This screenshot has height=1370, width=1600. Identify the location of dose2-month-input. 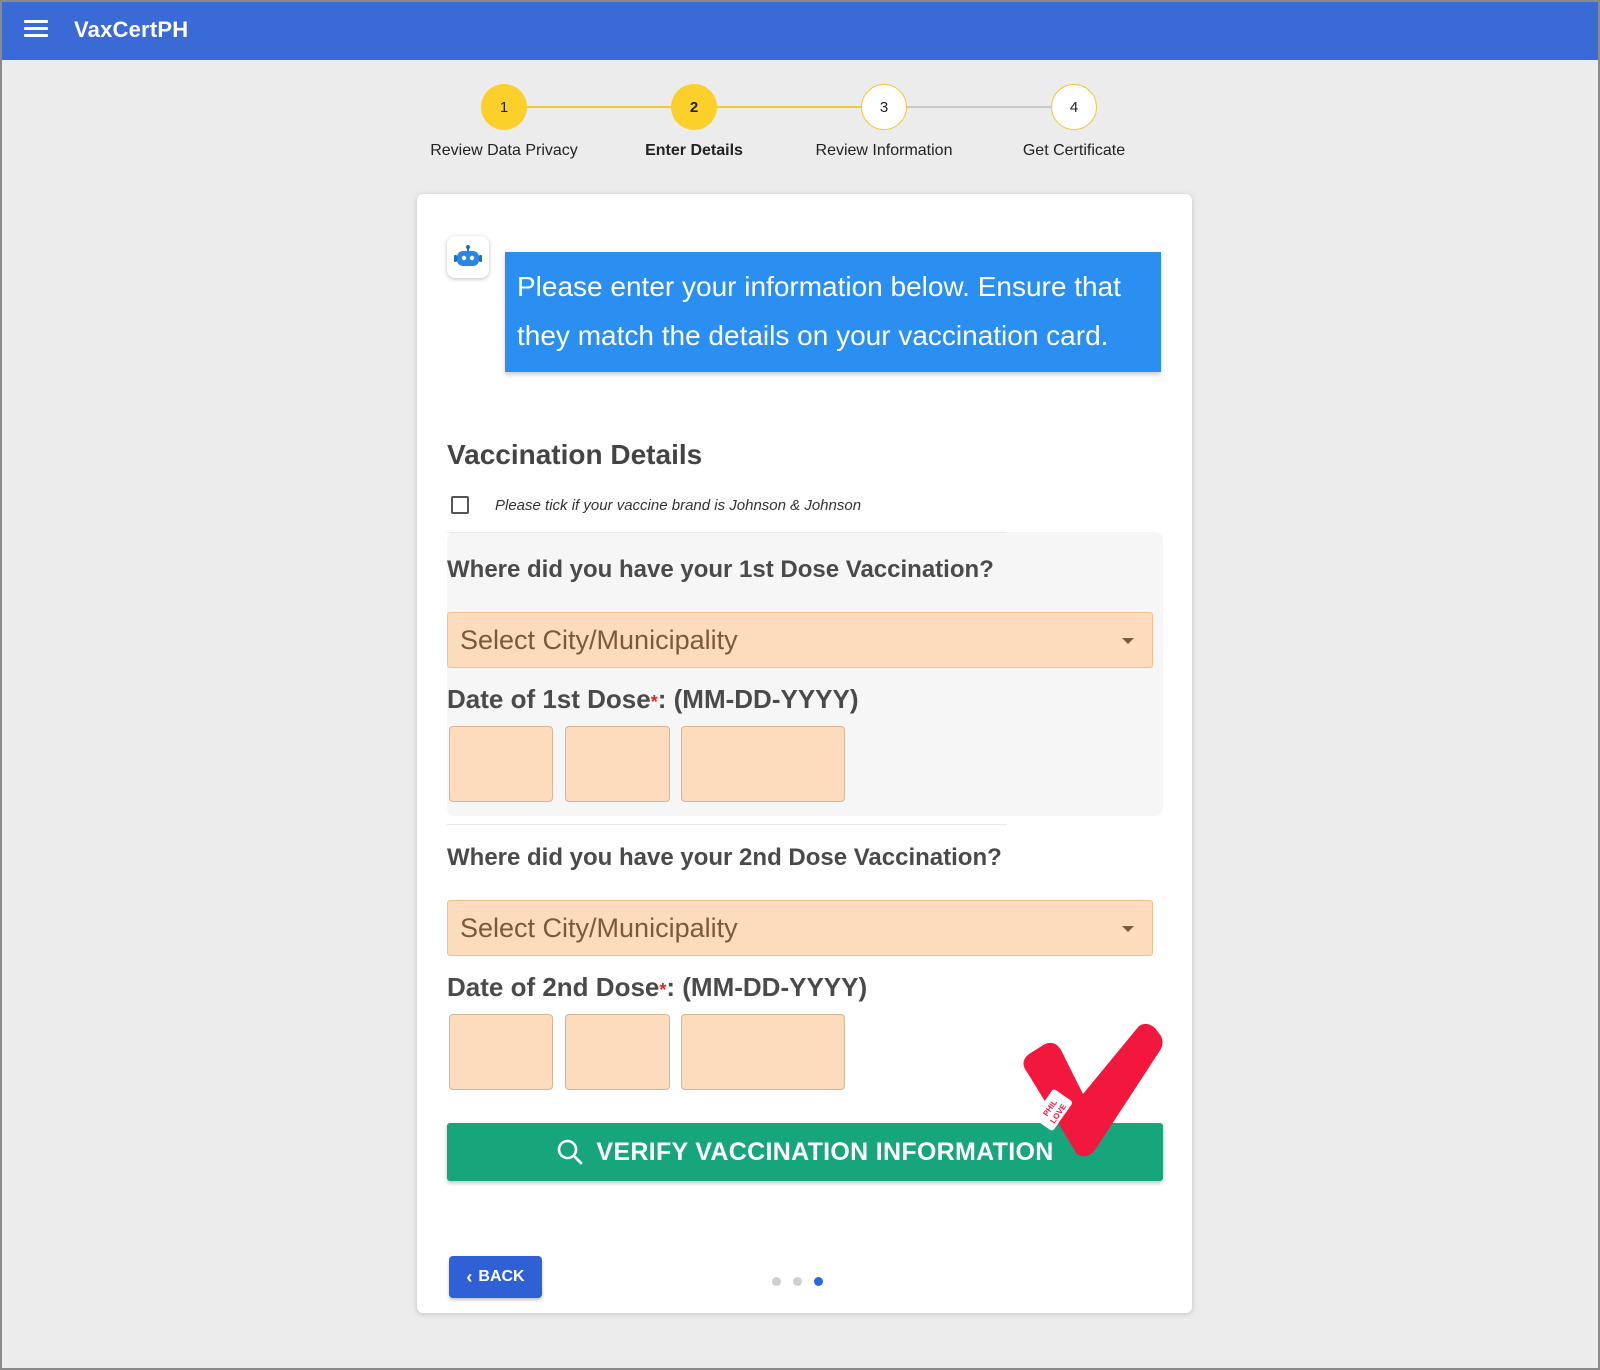
(501, 1052).